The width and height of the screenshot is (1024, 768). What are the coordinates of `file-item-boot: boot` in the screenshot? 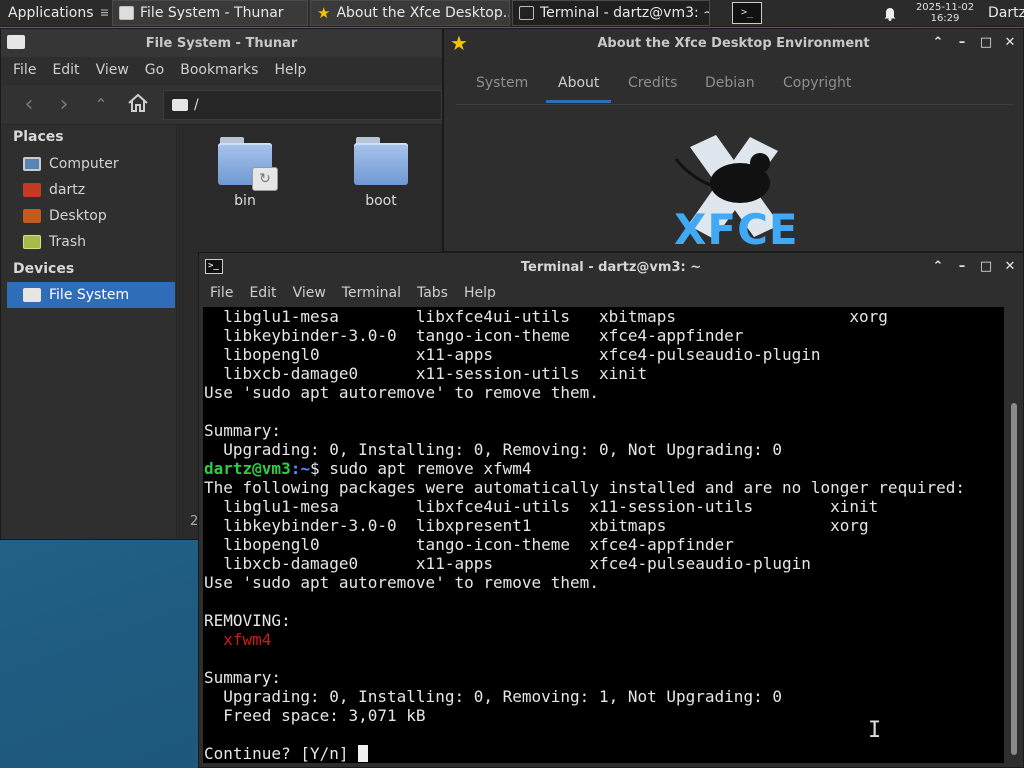 It's located at (381, 173).